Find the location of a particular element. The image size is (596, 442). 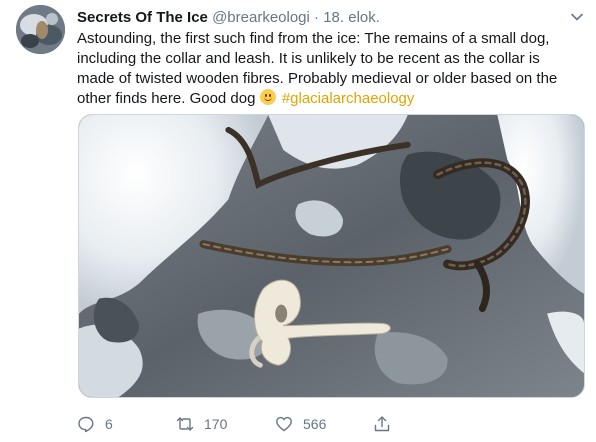

author-name: Secrets Of The Ice is located at coordinates (142, 17).